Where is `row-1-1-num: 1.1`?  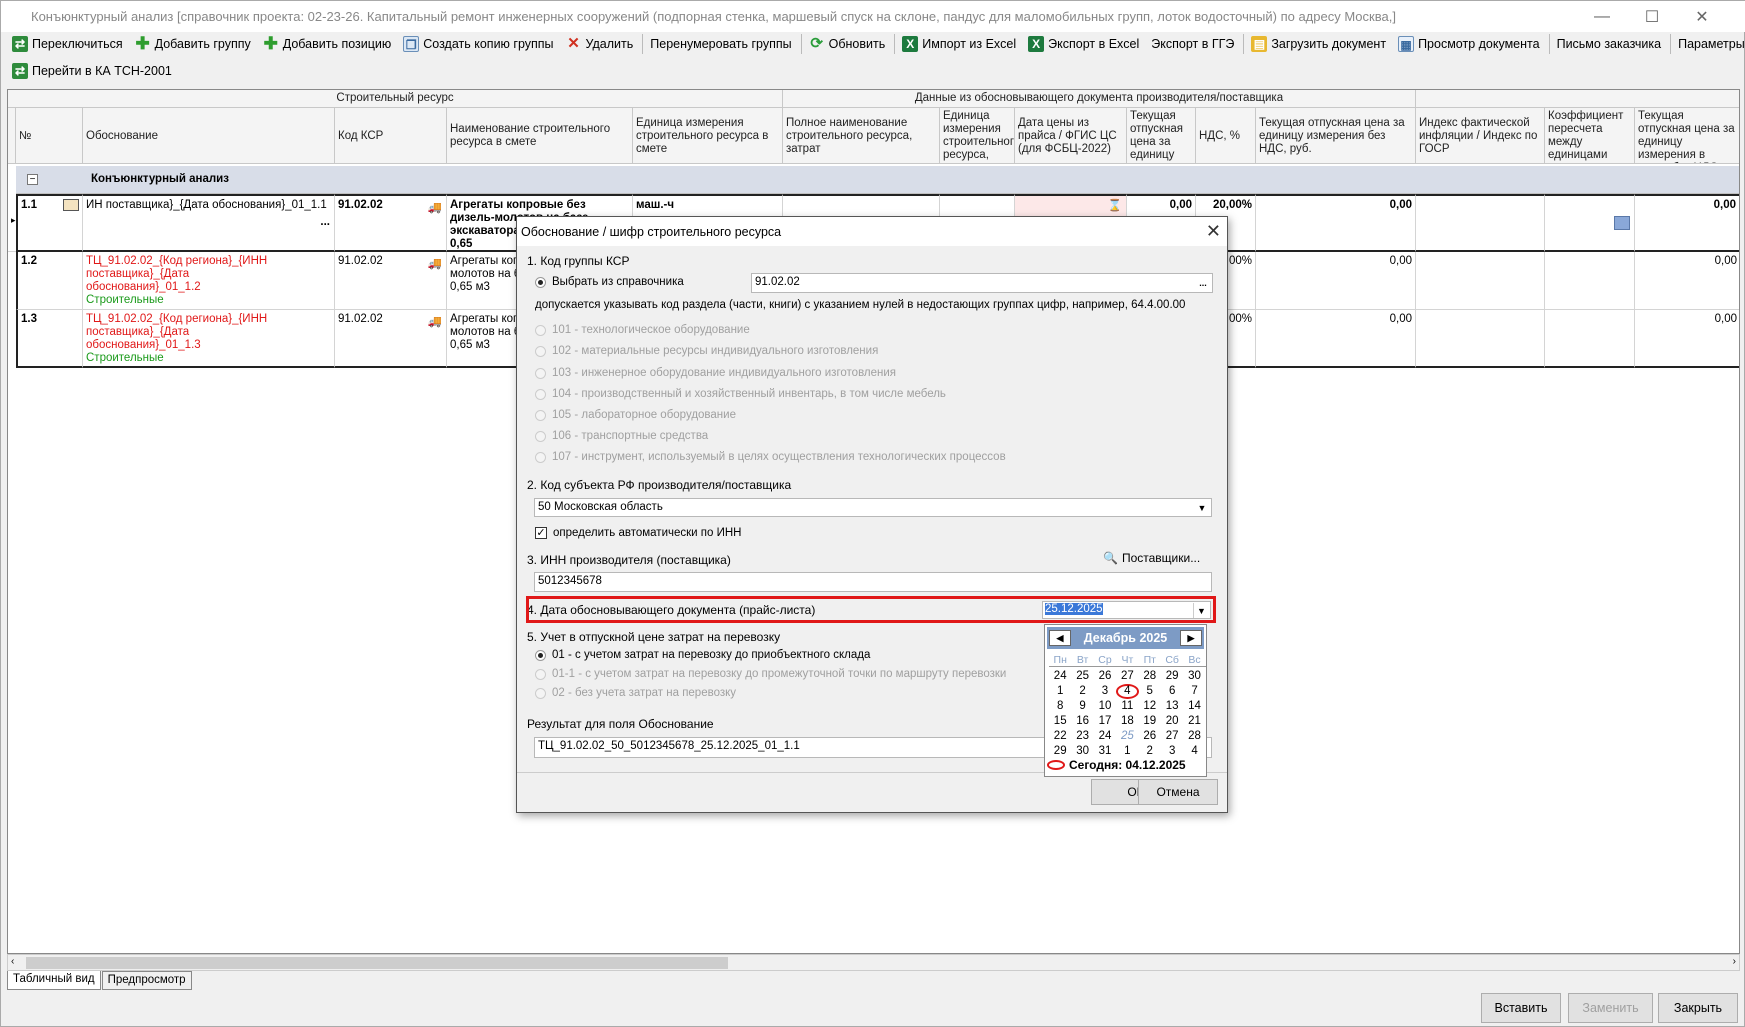 row-1-1-num: 1.1 is located at coordinates (49, 223).